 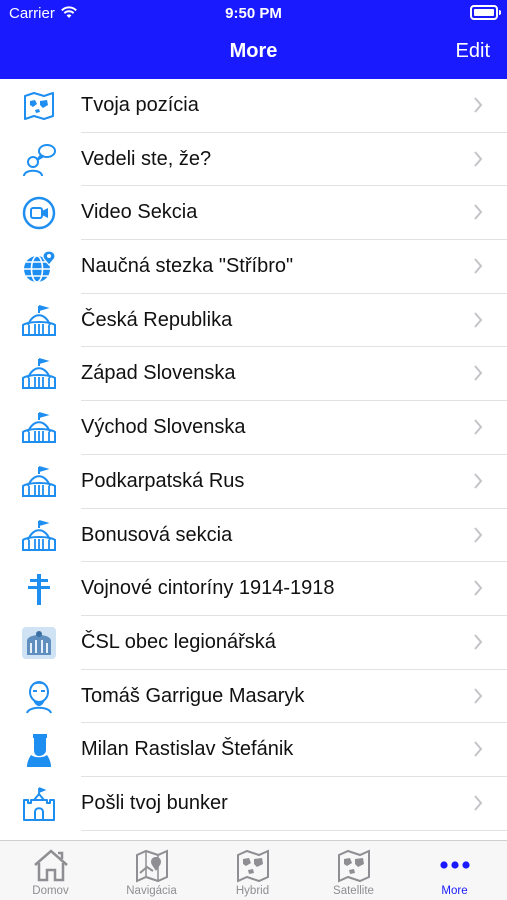 I want to click on list-item-label: Západ Slovenska, so click(x=158, y=373).